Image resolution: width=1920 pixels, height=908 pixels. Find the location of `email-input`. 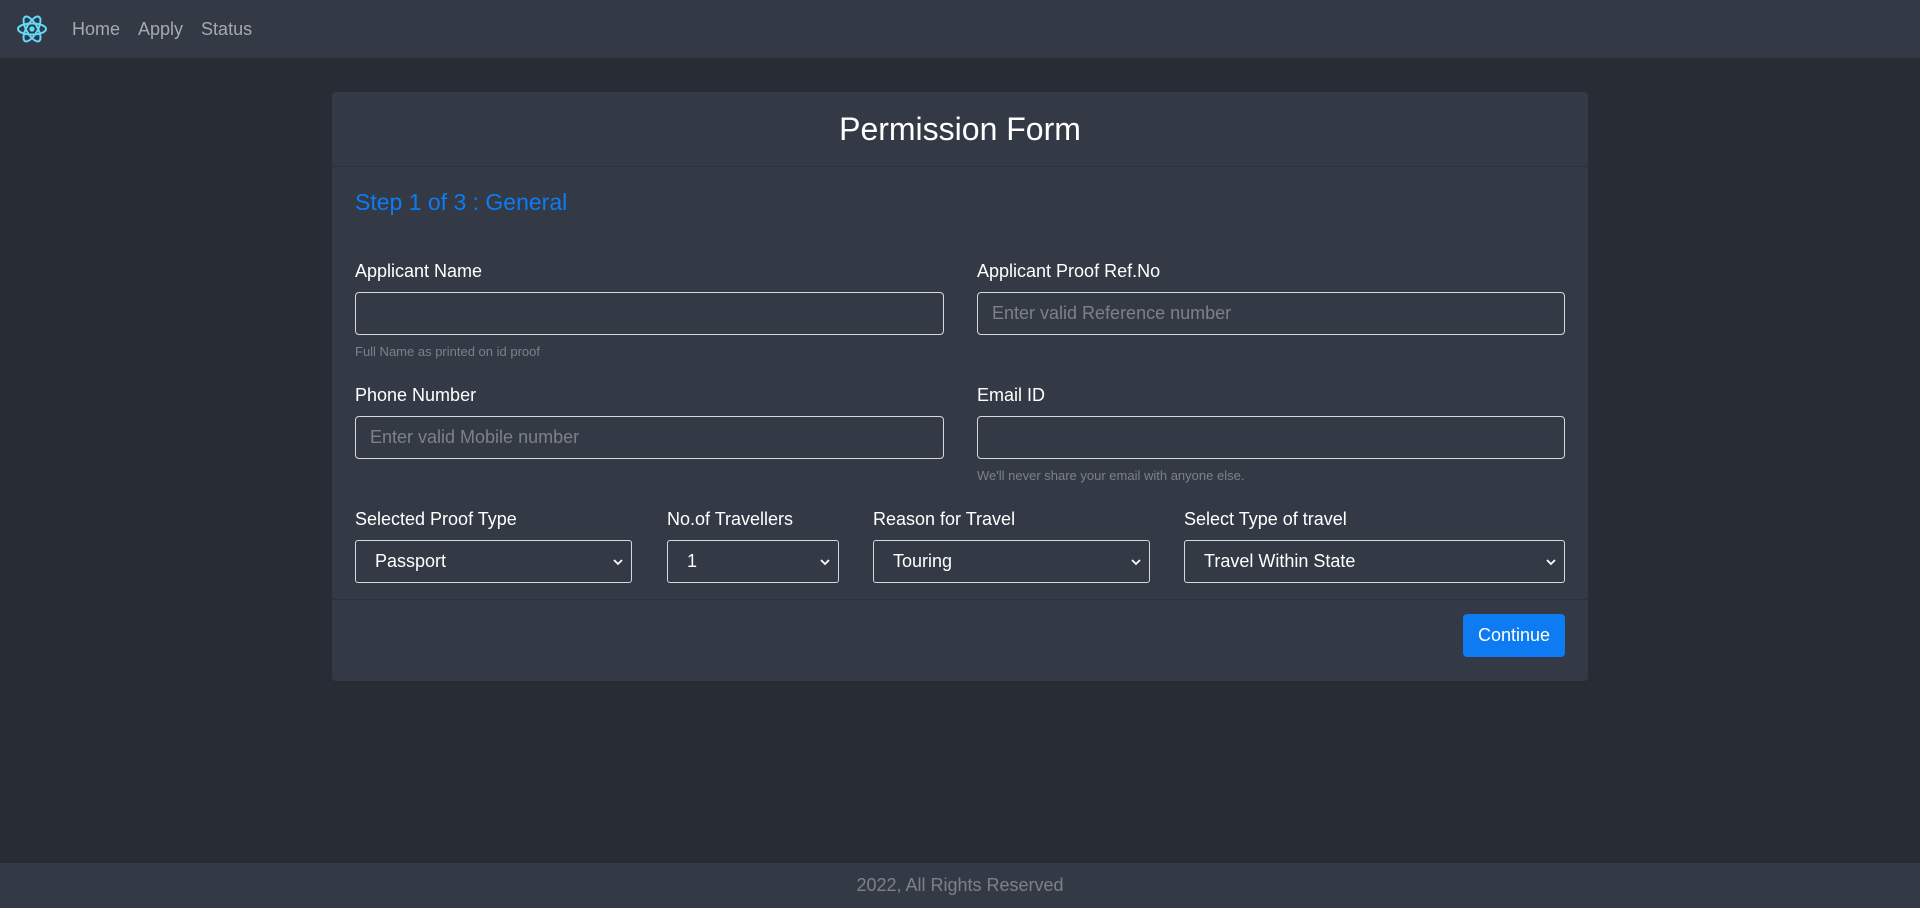

email-input is located at coordinates (1271, 437).